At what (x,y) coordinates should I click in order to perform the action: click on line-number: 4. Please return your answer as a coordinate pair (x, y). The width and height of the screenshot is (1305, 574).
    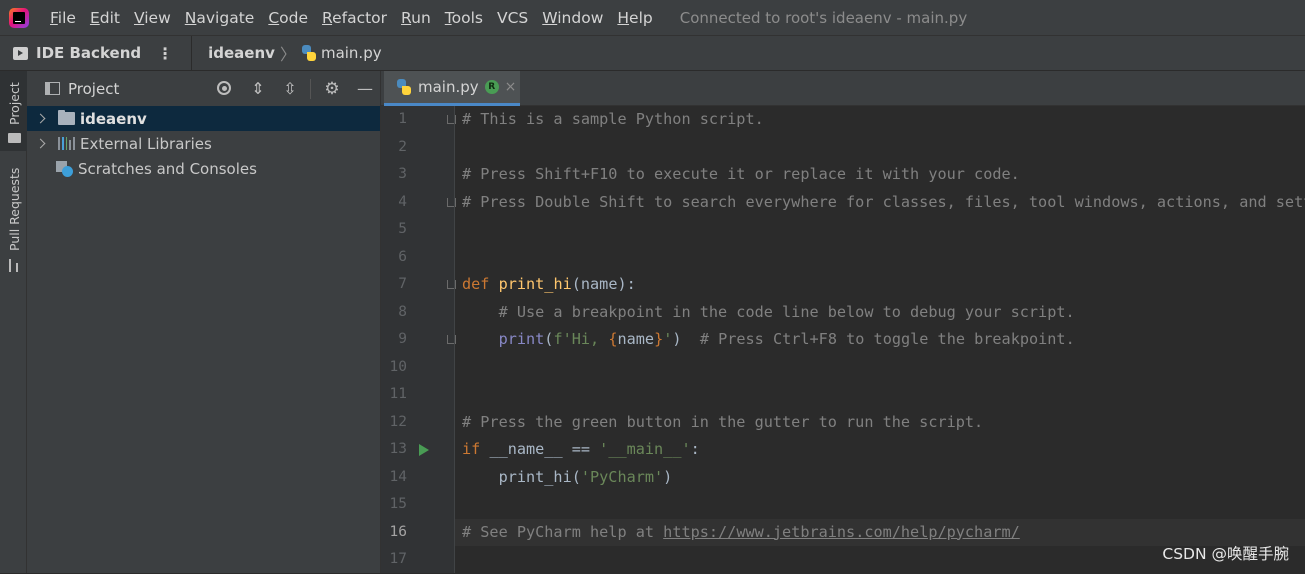
    Looking at the image, I should click on (402, 201).